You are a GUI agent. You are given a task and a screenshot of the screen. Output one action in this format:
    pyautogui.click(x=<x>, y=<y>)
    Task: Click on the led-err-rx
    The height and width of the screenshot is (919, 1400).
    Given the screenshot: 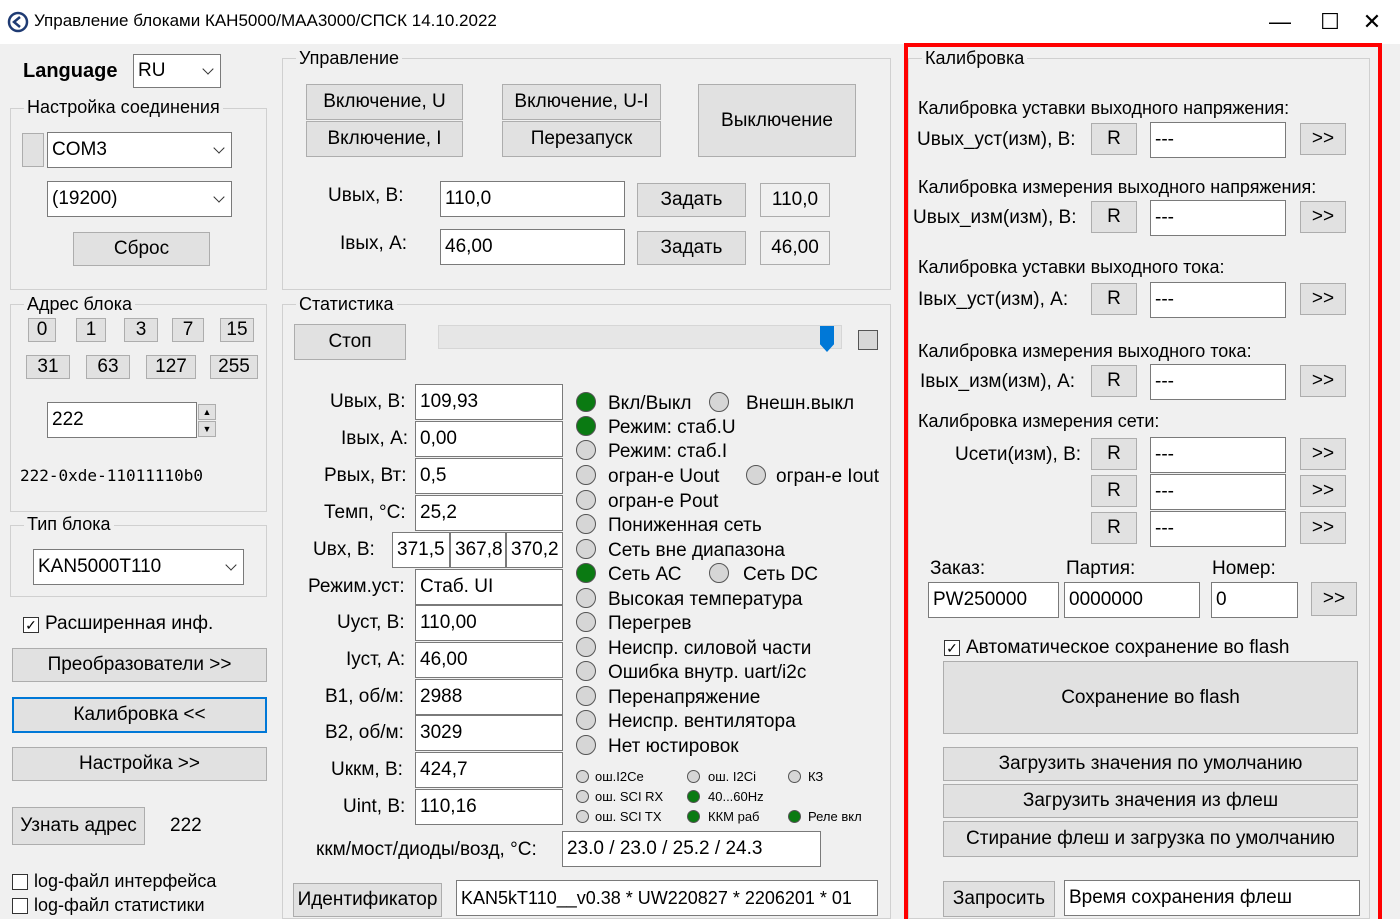 What is the action you would take?
    pyautogui.click(x=582, y=796)
    